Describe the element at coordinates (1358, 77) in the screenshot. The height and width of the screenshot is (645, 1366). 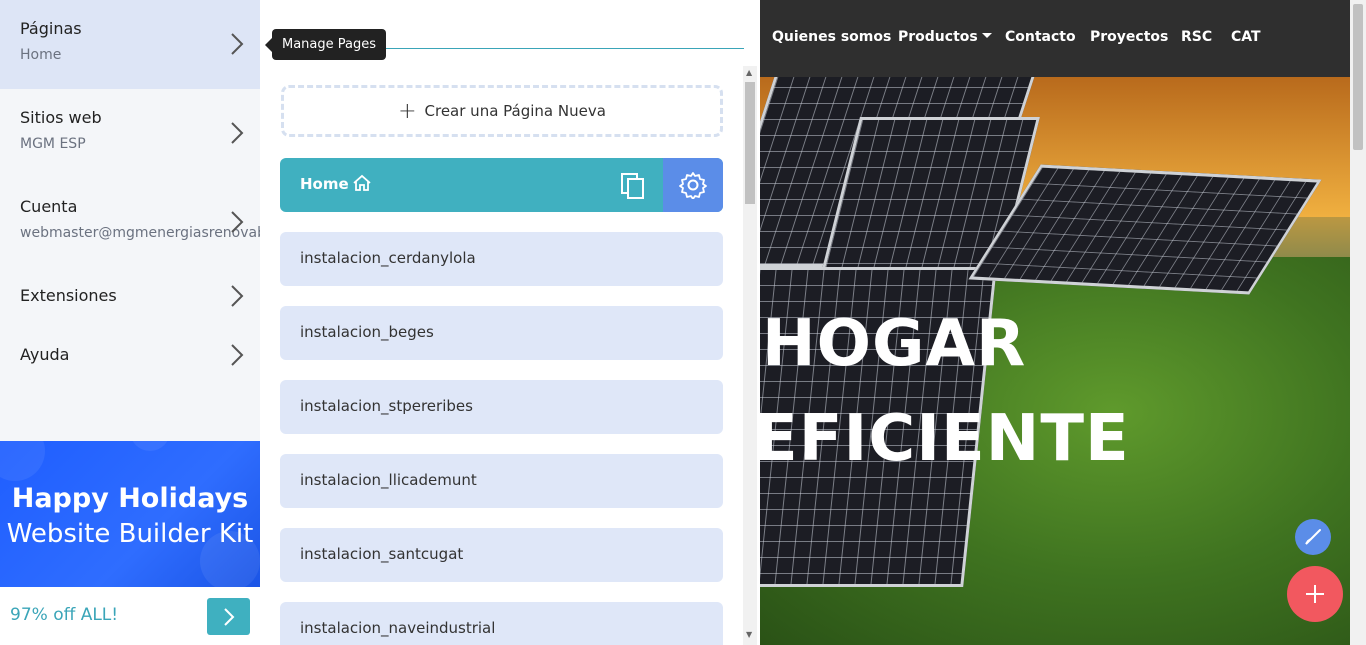
I see `preview-scrollbar-thumb` at that location.